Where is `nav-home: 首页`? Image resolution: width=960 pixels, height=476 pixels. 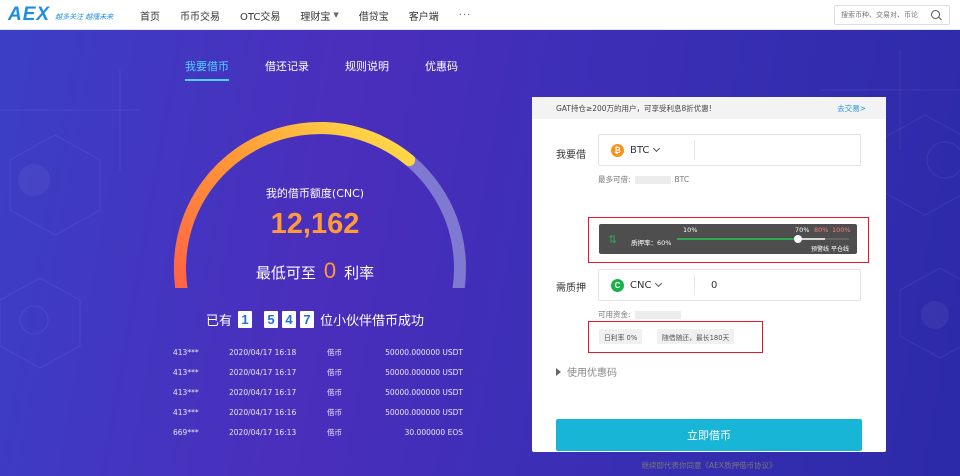 nav-home: 首页 is located at coordinates (150, 15).